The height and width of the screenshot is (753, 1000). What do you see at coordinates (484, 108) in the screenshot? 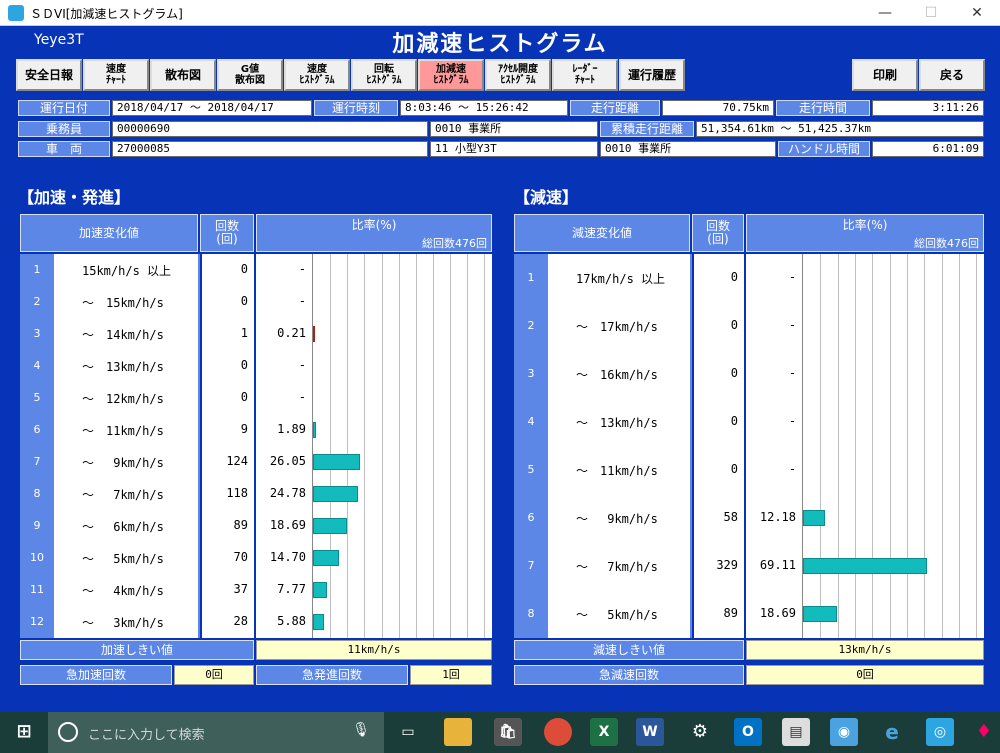
I see `run-time-value: 8:03:46 ～ 15:26:42` at bounding box center [484, 108].